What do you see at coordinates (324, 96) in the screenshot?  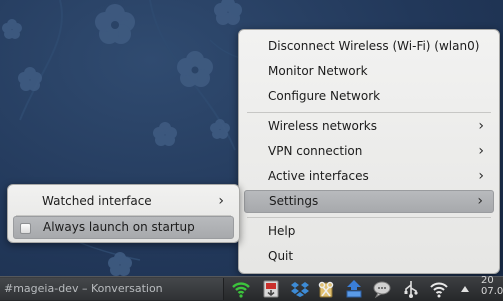 I see `menu-item-label: Configure Network` at bounding box center [324, 96].